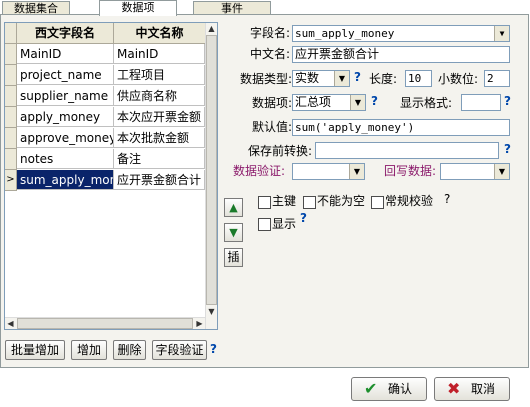 This screenshot has width=530, height=407. I want to click on header-en-name: 西文字段名, so click(65, 33).